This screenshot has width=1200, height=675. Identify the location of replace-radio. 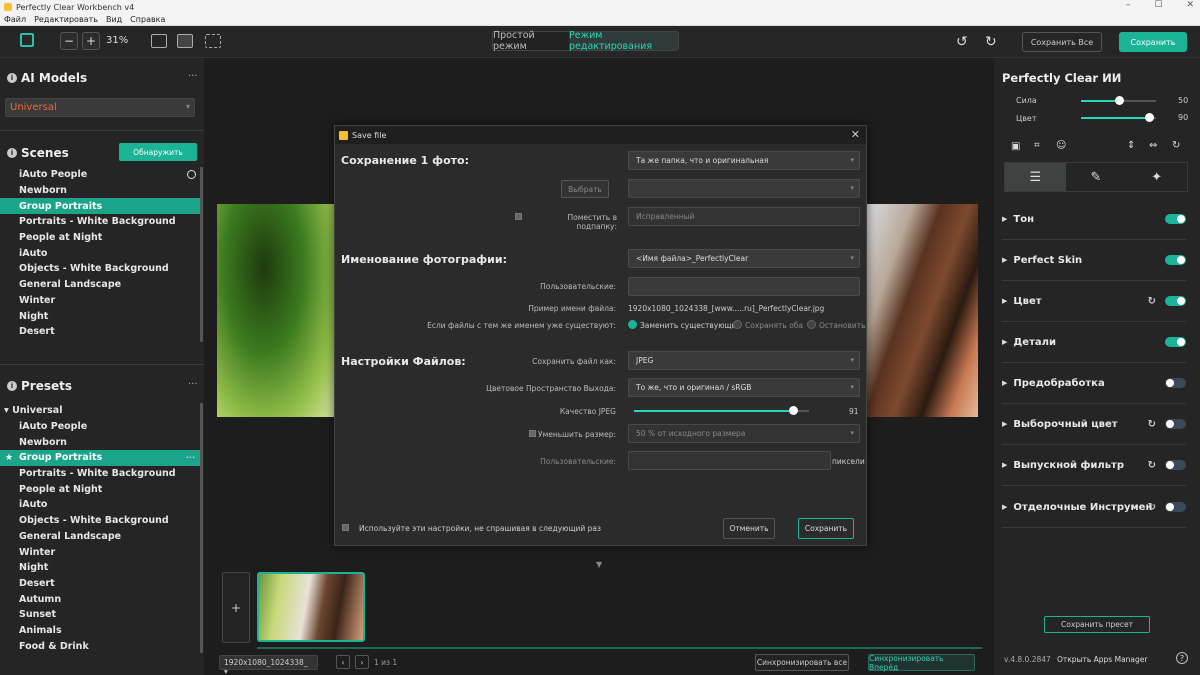
(632, 324).